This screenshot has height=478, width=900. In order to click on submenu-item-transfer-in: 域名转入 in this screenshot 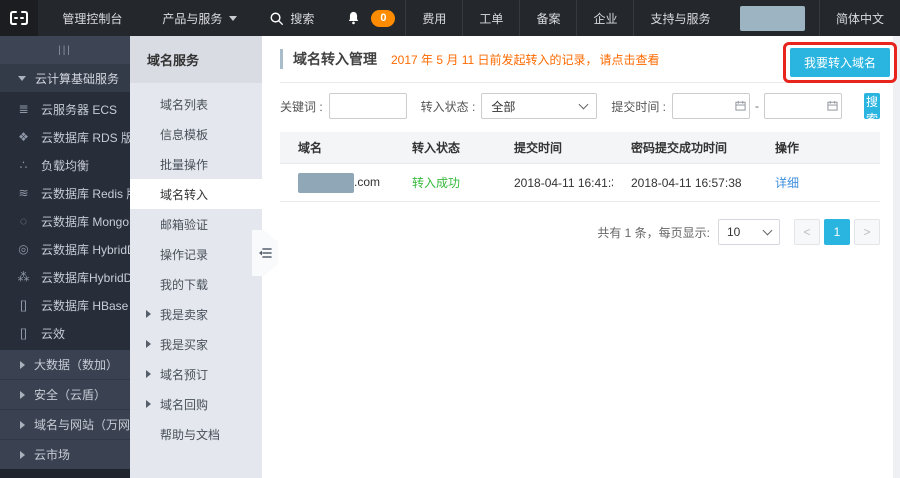, I will do `click(196, 194)`.